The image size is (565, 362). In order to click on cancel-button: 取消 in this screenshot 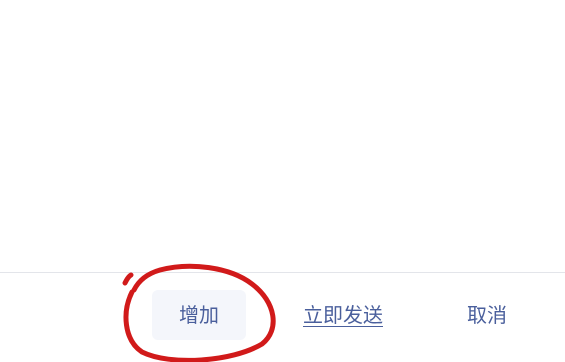, I will do `click(487, 315)`.